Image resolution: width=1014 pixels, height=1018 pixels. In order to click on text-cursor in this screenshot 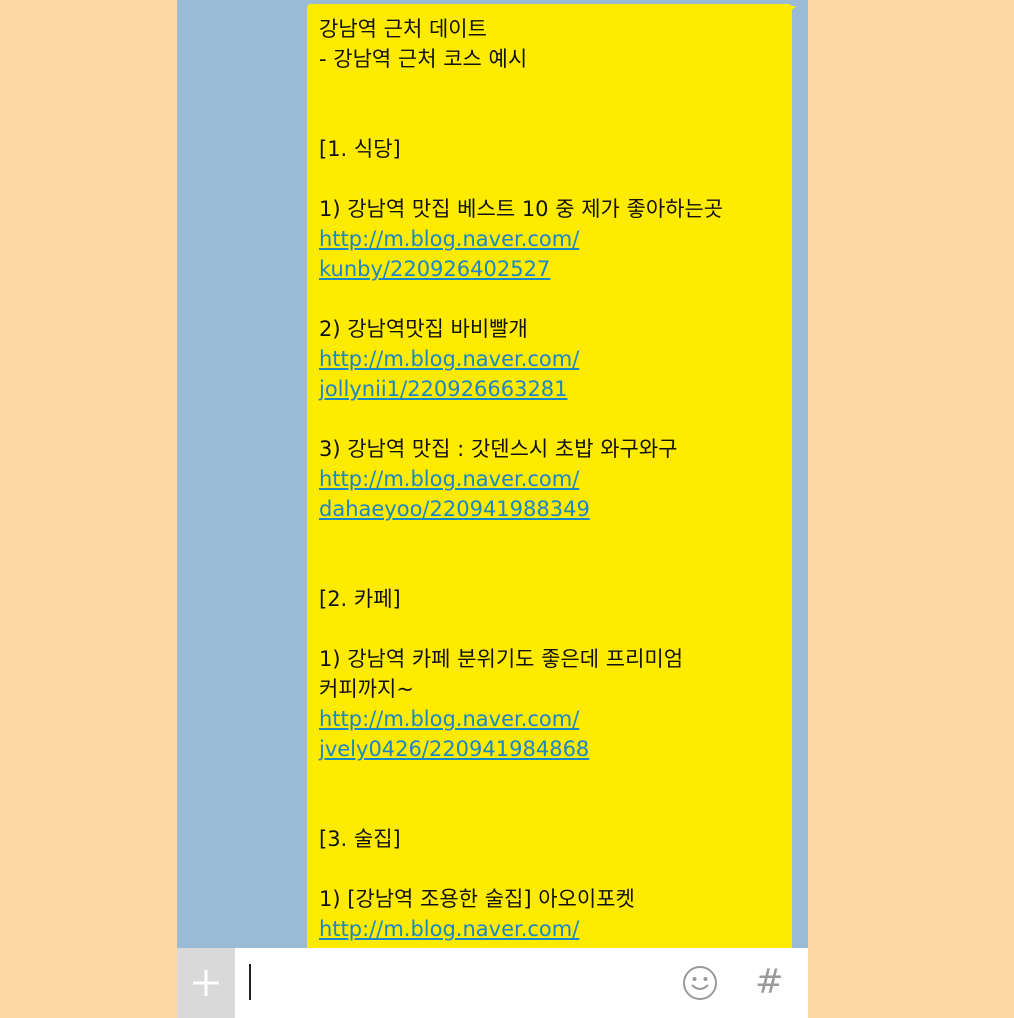, I will do `click(250, 982)`.